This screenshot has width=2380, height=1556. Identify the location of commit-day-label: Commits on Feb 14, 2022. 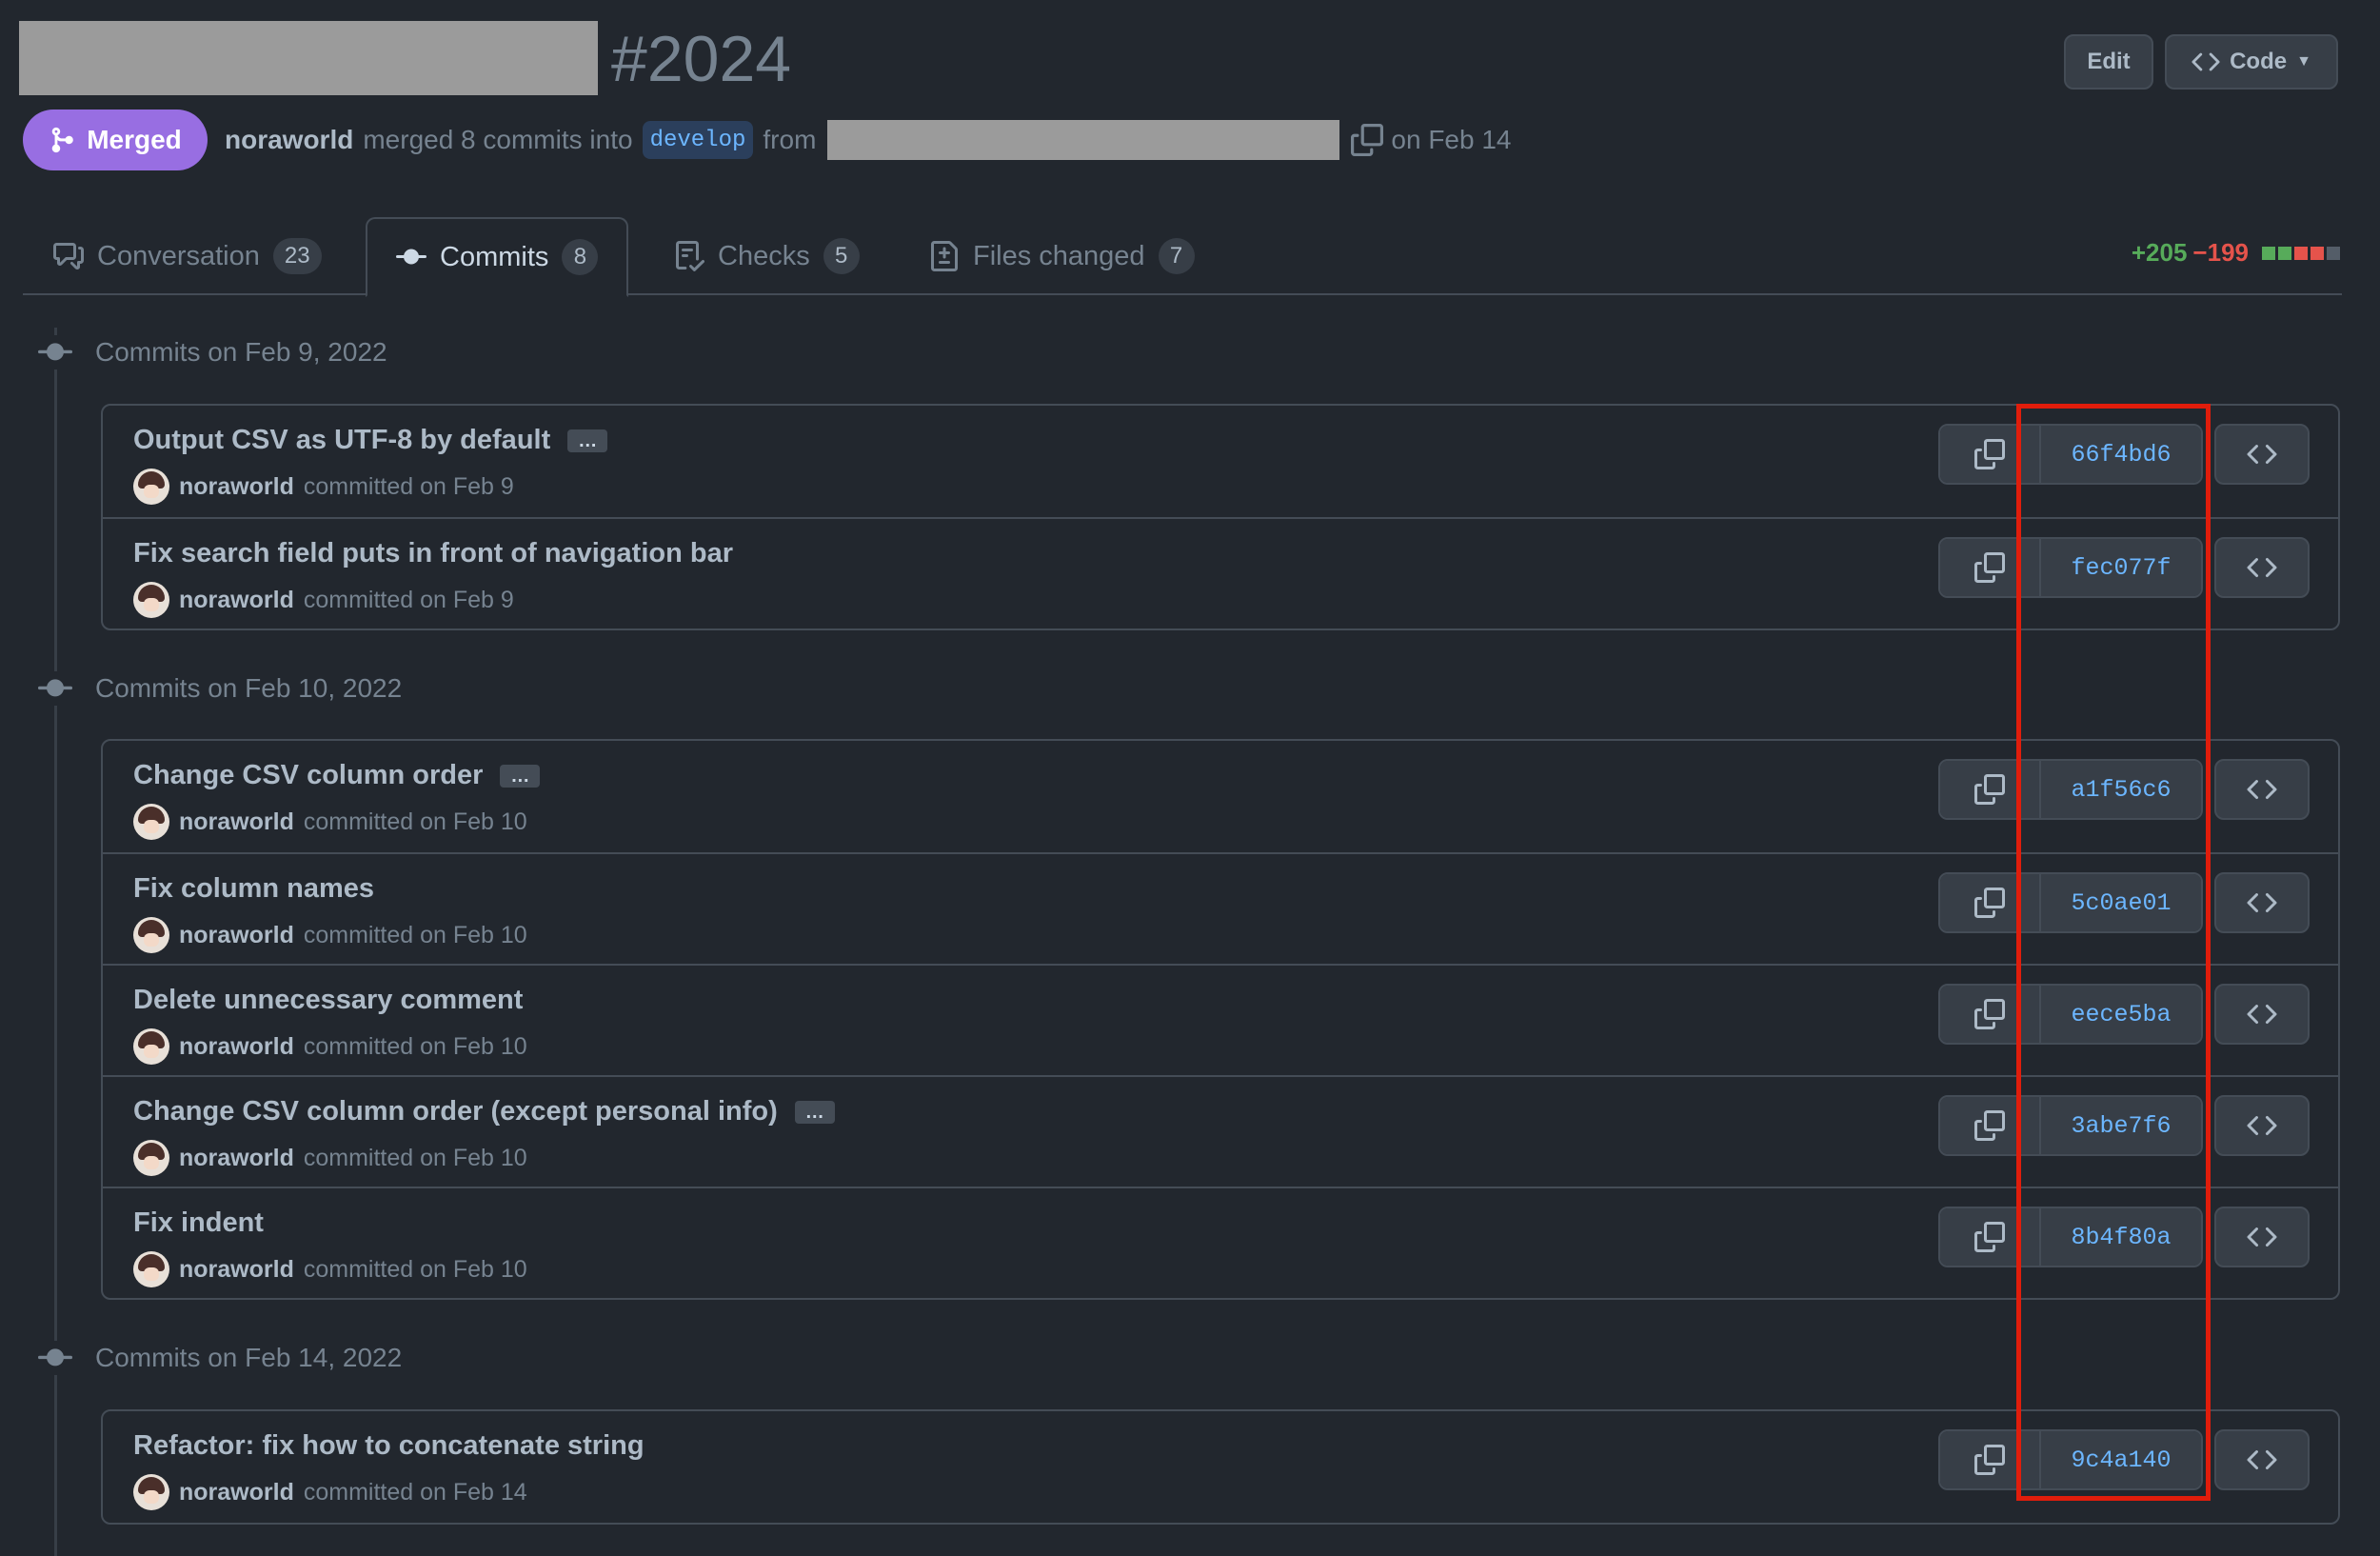
(249, 1357).